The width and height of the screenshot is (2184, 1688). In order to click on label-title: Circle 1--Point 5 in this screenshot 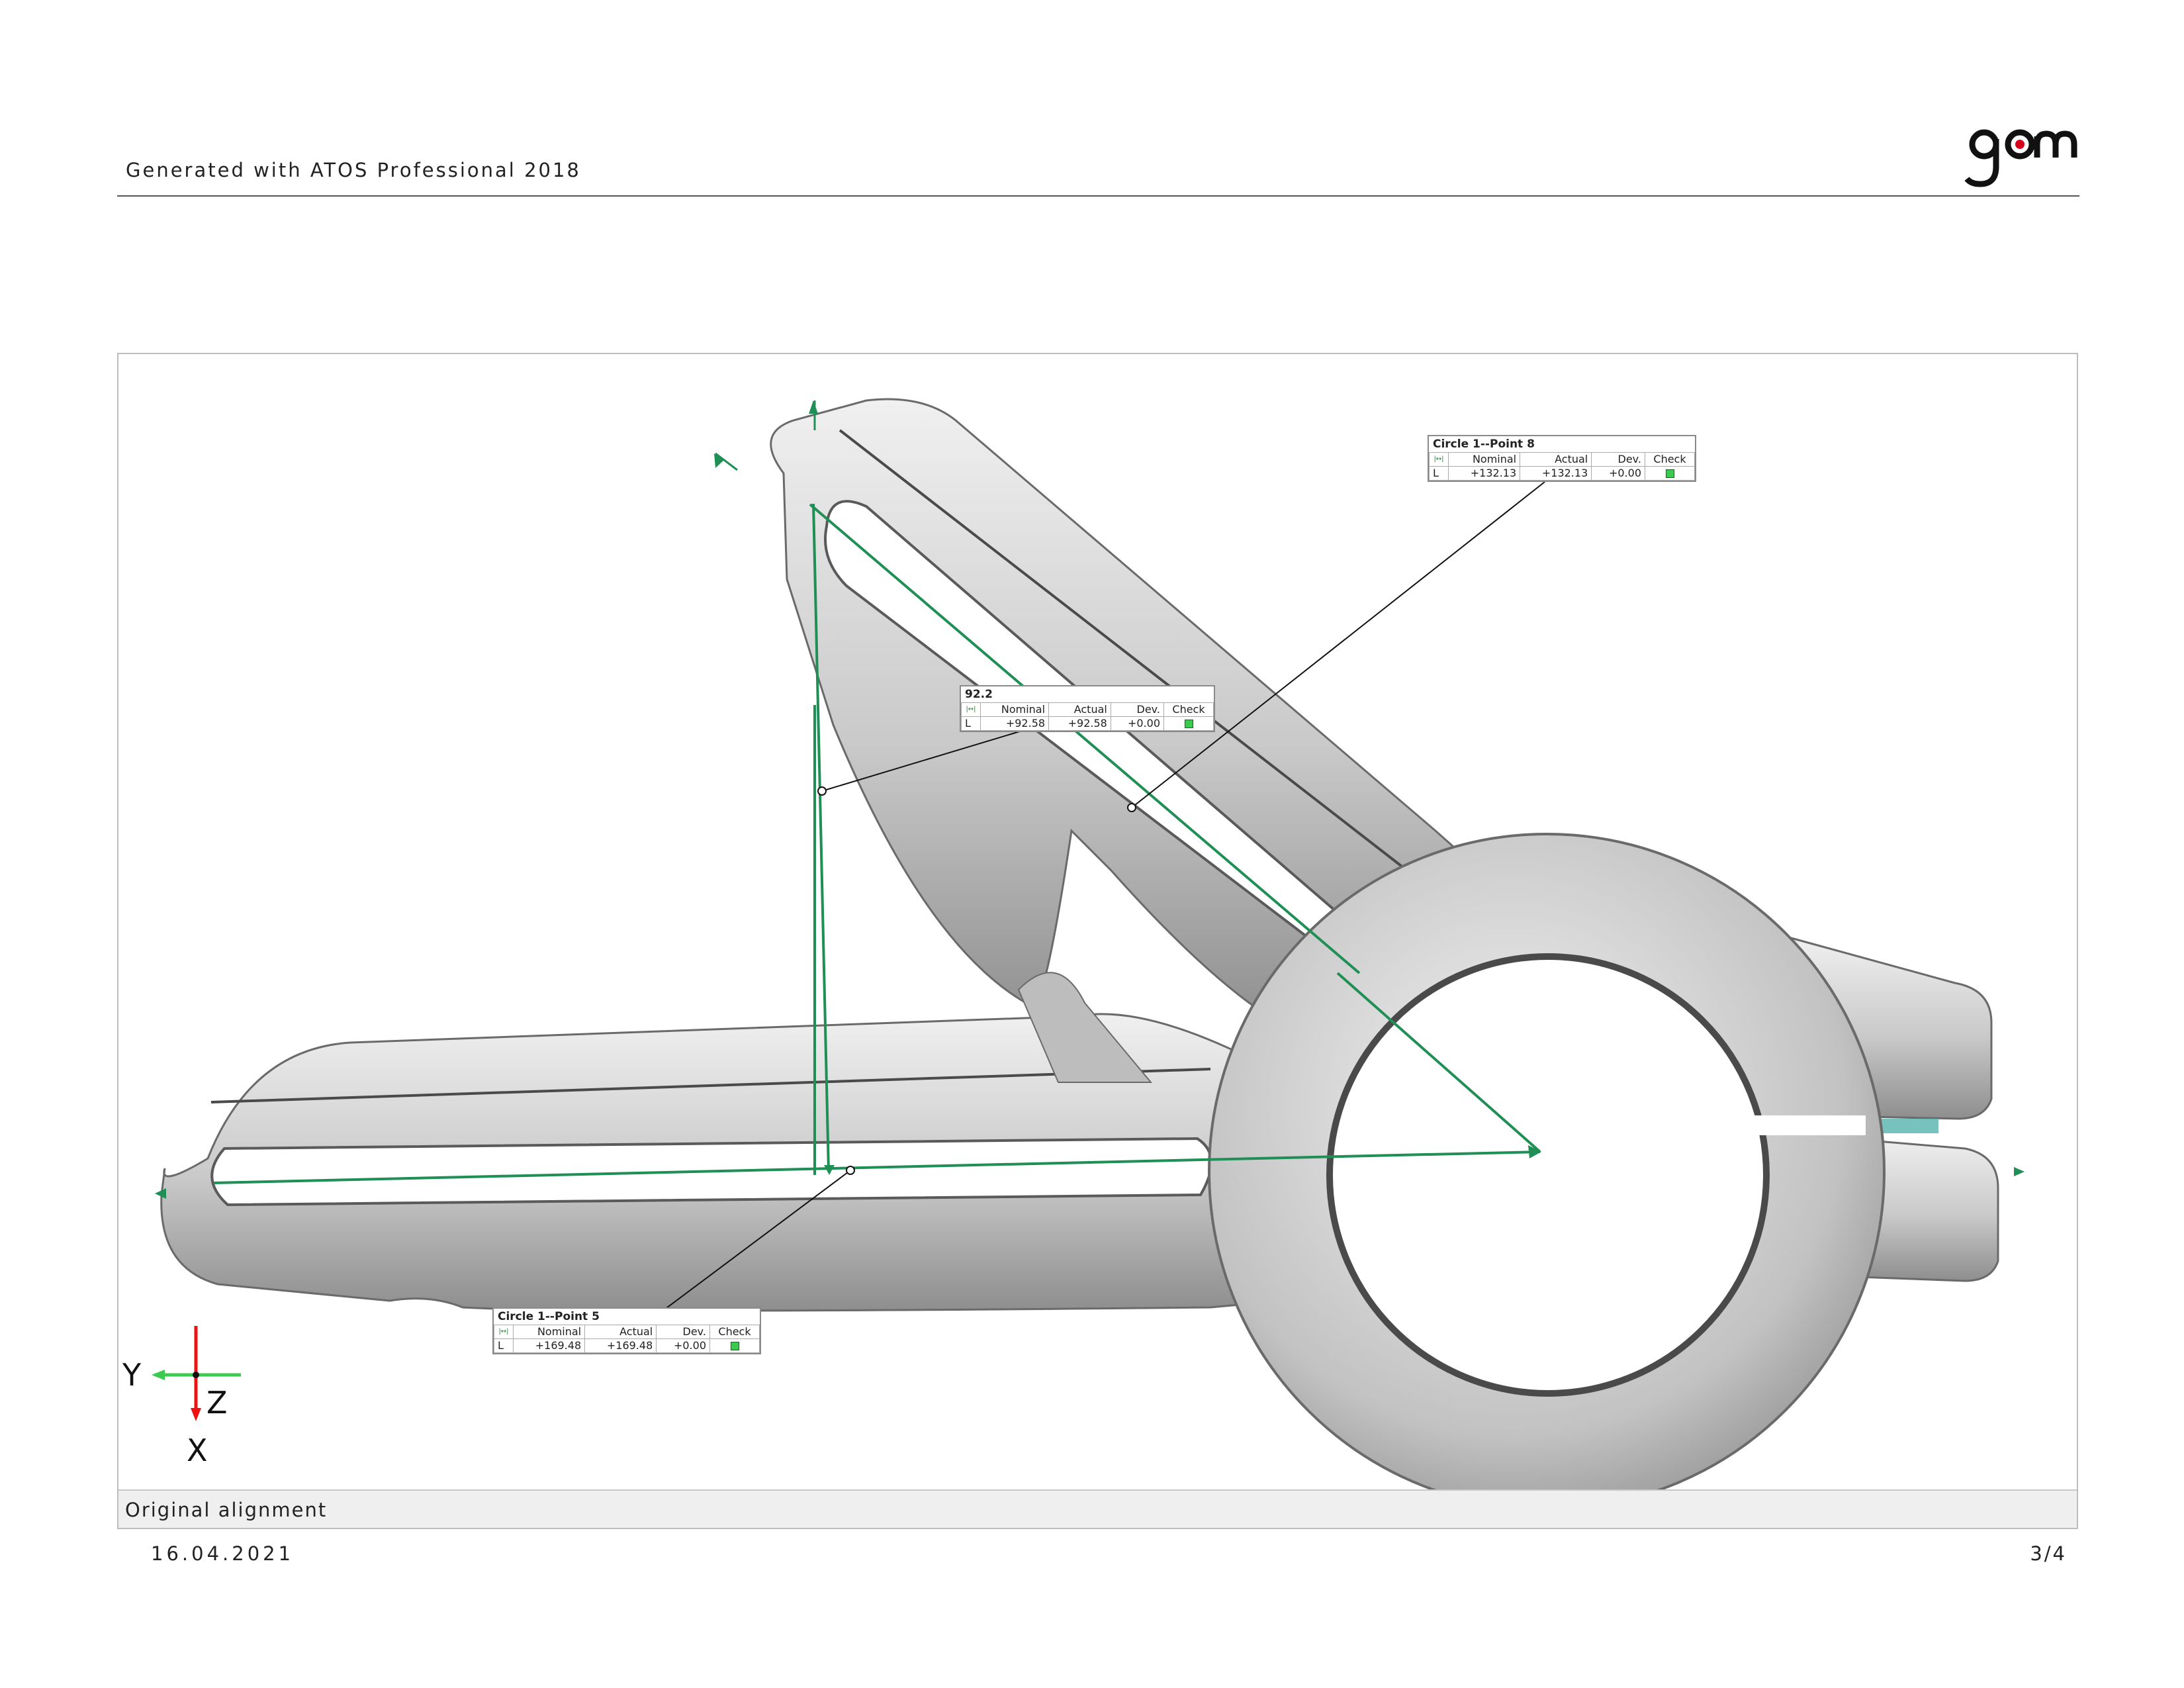, I will do `click(549, 1316)`.